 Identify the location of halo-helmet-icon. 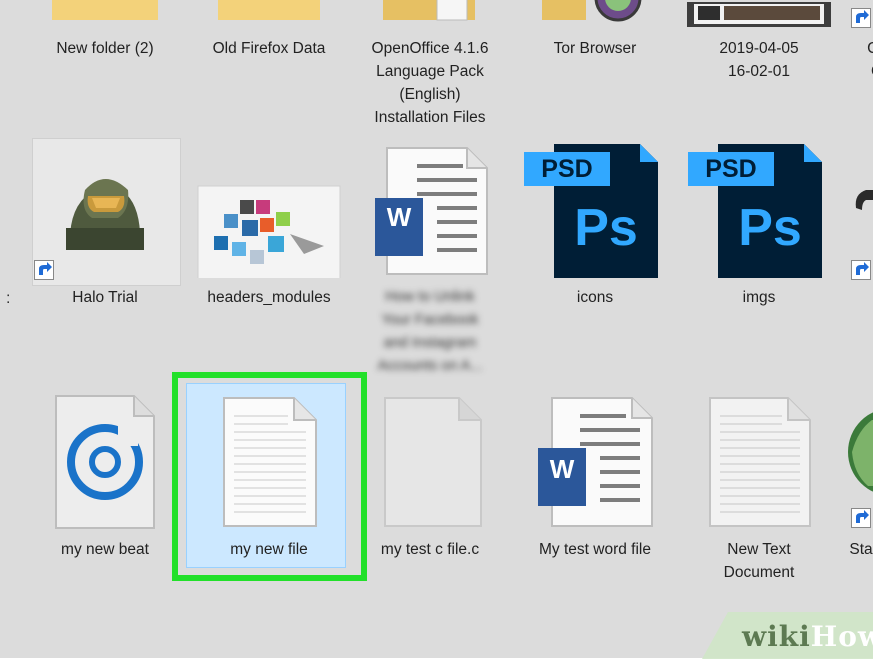
(105, 214).